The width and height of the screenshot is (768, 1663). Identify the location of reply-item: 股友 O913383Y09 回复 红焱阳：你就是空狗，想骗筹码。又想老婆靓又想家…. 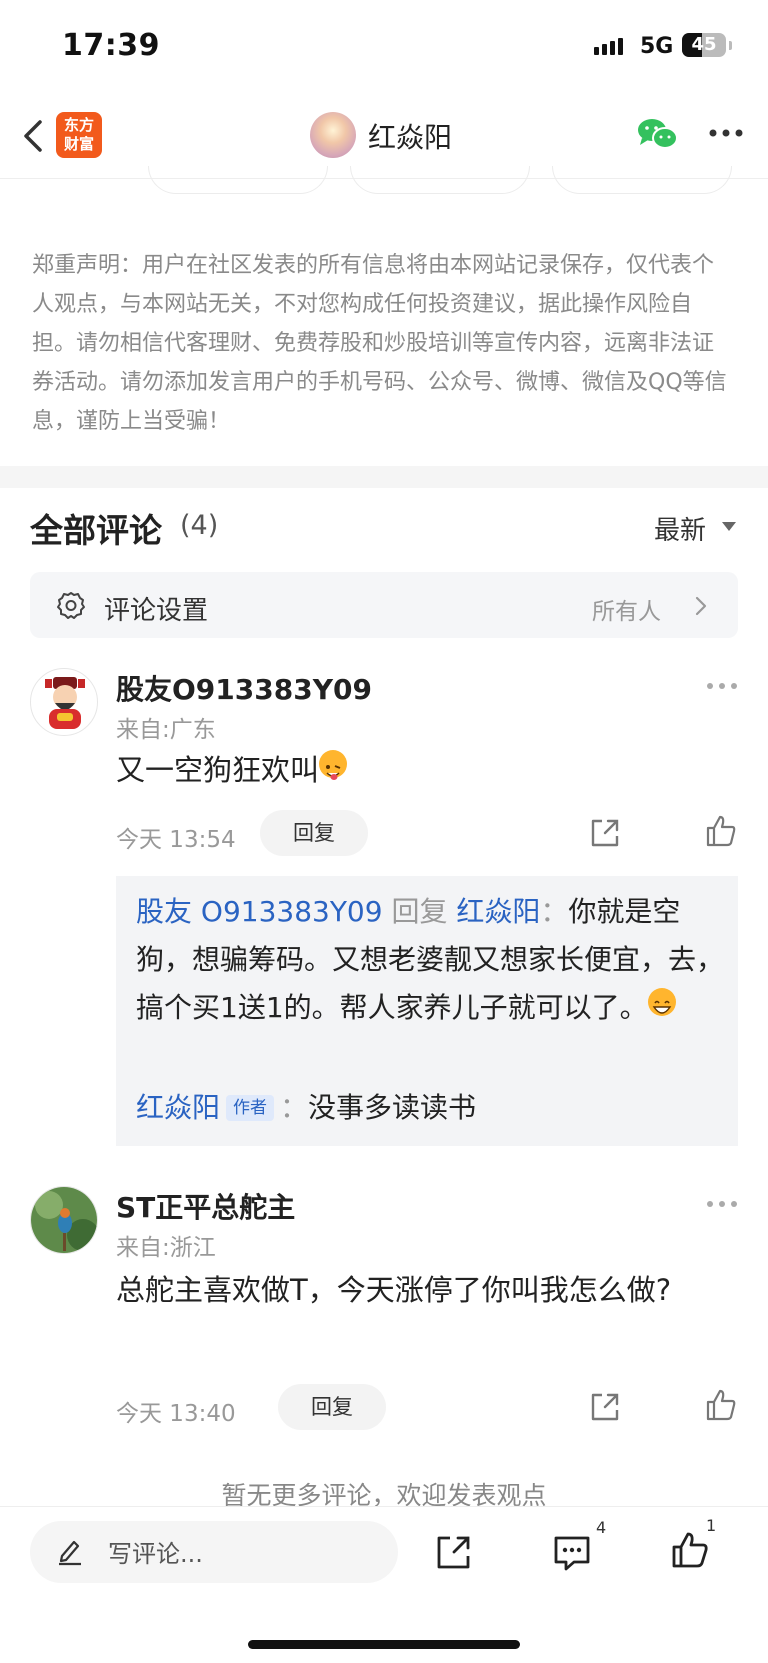
(431, 960).